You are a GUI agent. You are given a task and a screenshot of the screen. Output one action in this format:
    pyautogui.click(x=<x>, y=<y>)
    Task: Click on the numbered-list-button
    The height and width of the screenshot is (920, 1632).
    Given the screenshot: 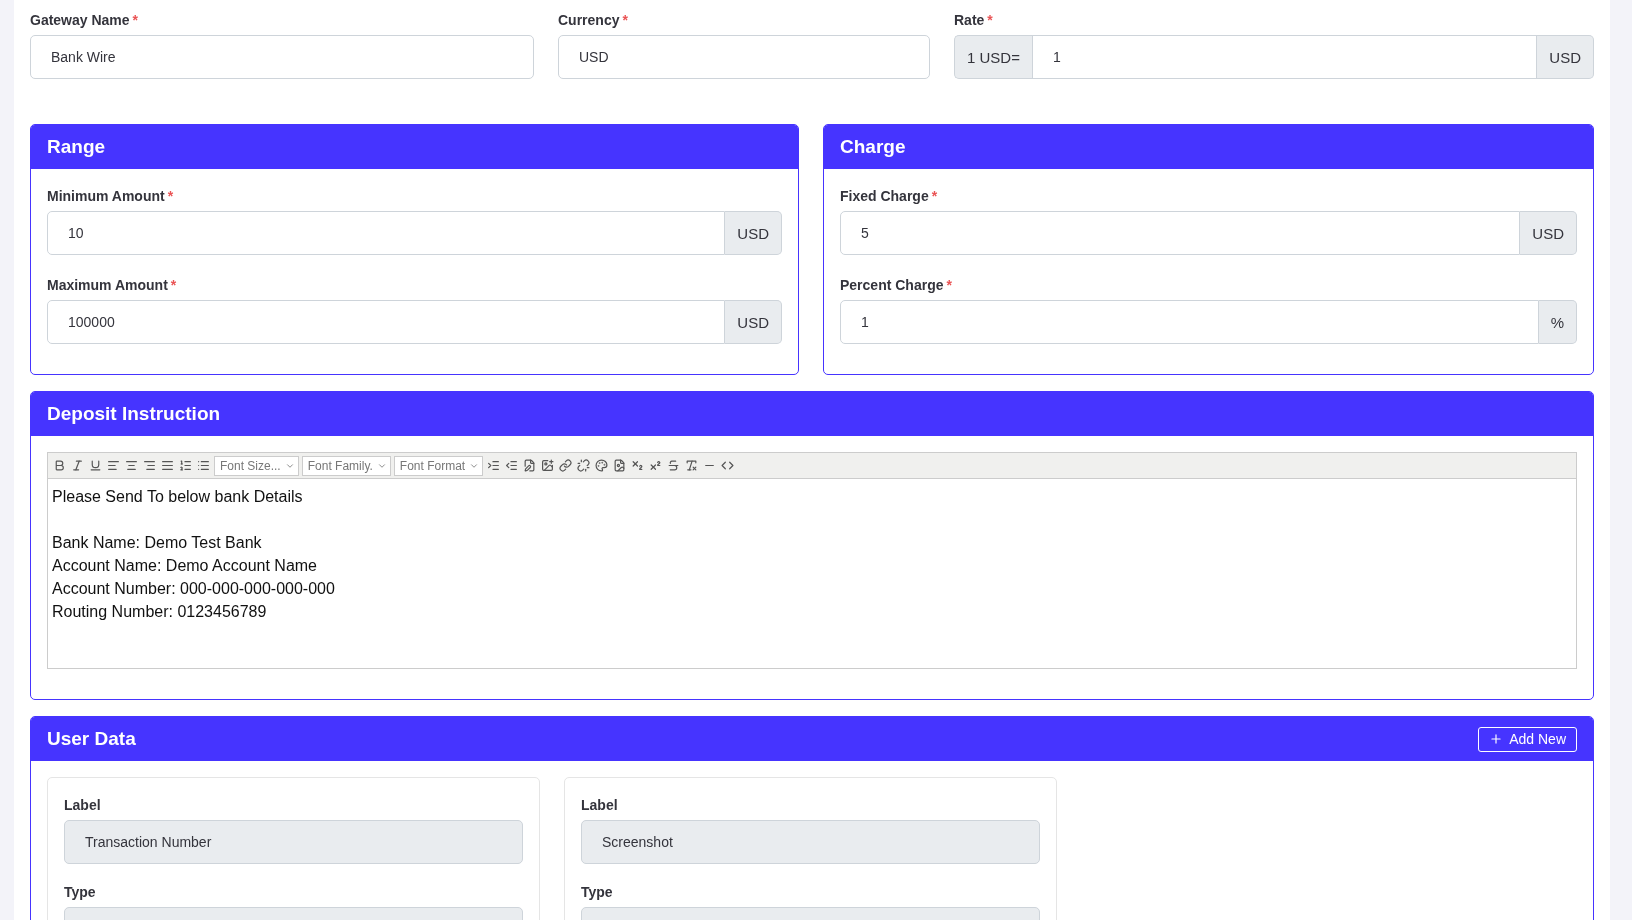 What is the action you would take?
    pyautogui.click(x=185, y=465)
    